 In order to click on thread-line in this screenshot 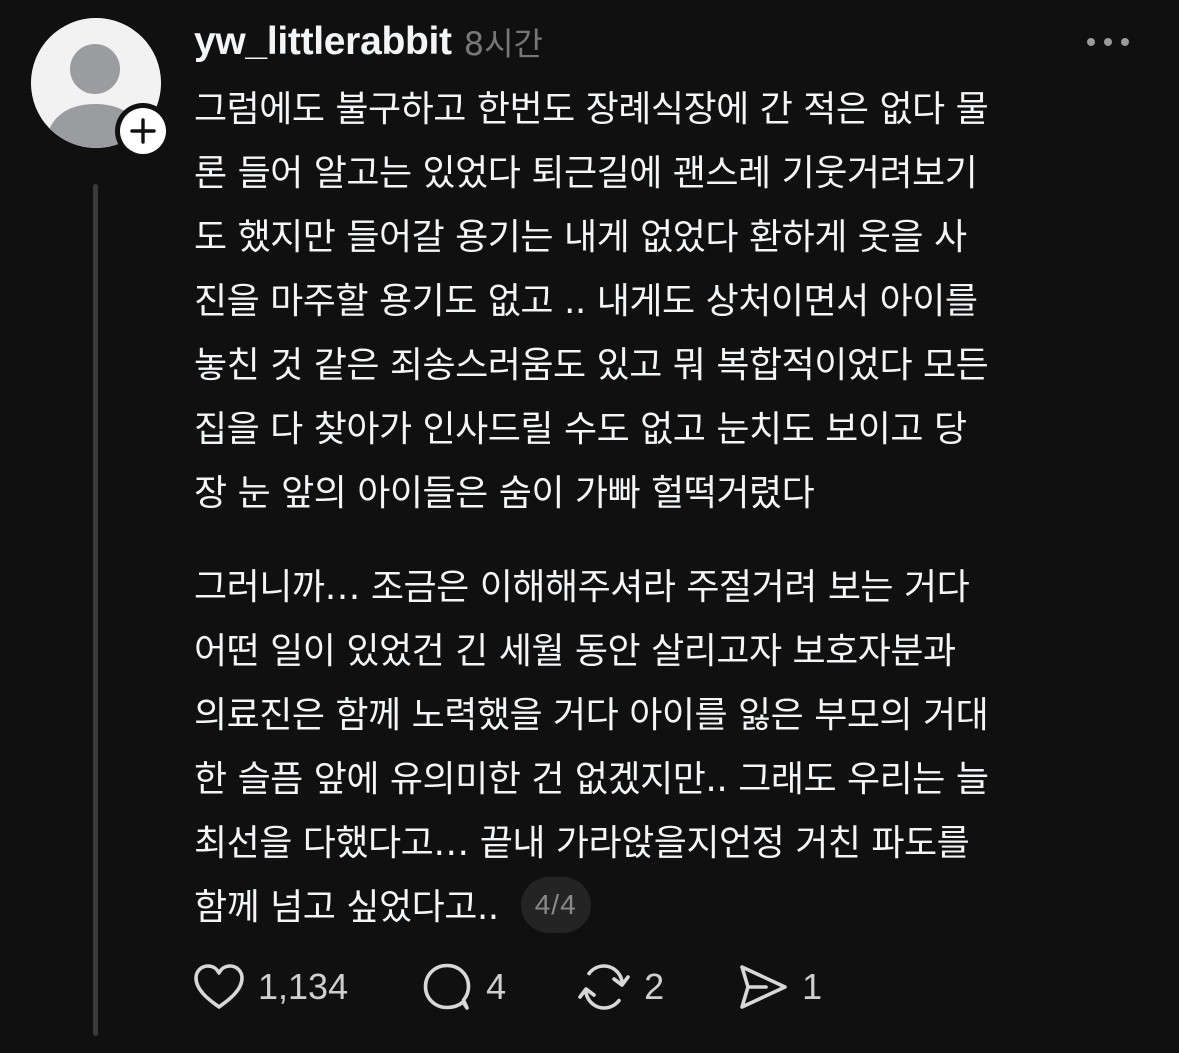, I will do `click(95, 610)`.